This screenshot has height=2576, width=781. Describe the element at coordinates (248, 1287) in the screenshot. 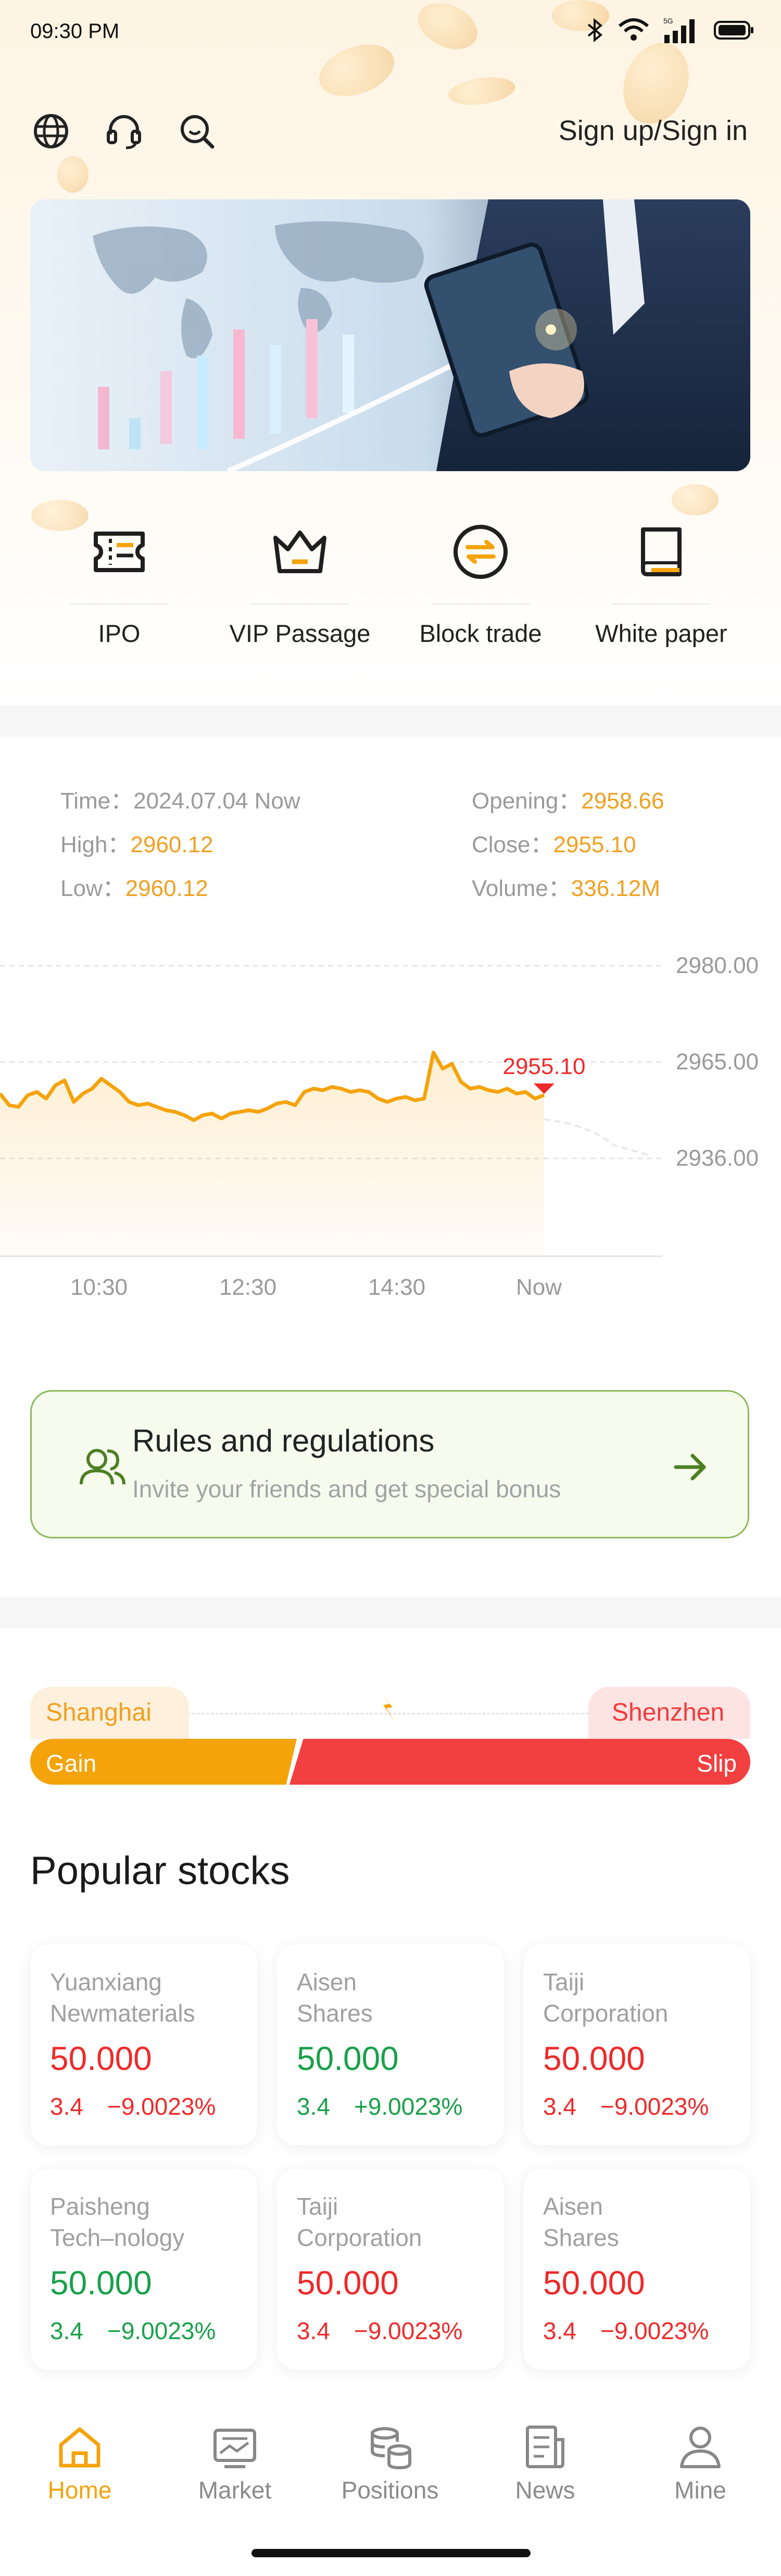

I see `chart-x-tick-label: 12:30` at that location.